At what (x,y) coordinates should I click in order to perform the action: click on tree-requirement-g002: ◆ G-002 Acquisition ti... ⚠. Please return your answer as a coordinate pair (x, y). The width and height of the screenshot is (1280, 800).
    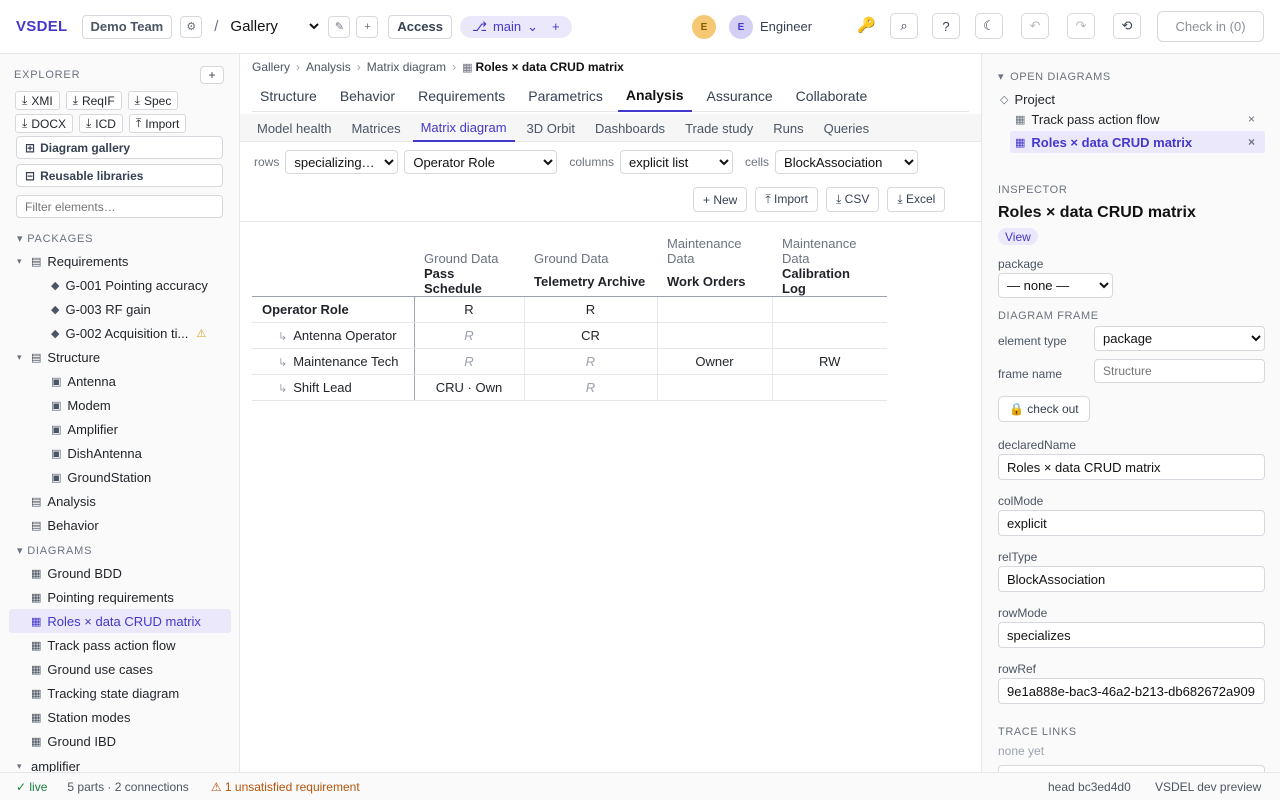
    Looking at the image, I should click on (128, 333).